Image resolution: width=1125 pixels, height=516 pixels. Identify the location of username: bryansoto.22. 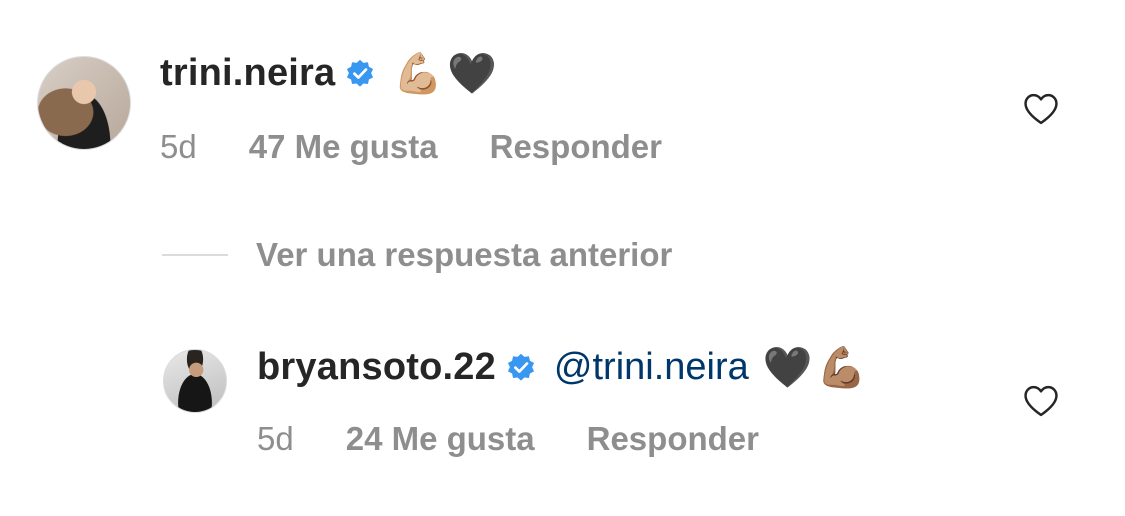
(376, 367).